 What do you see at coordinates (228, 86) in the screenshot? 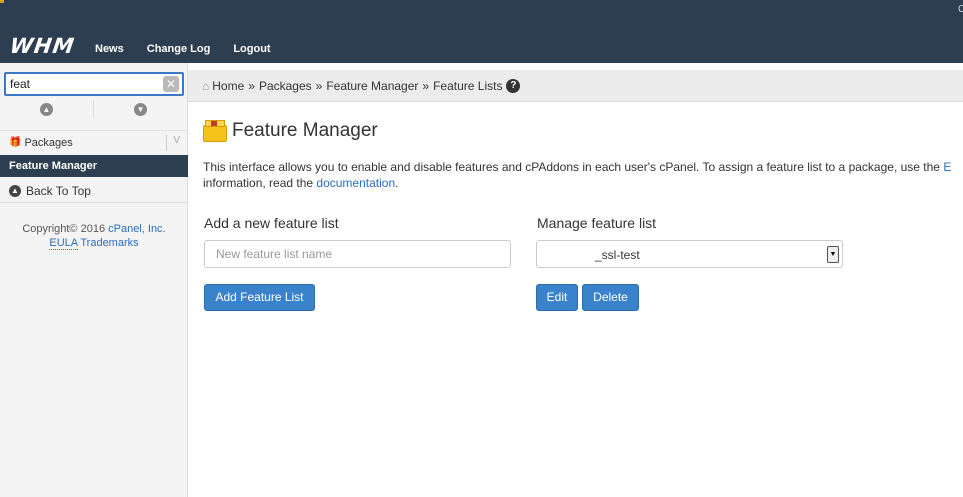
I see `breadcrumb-home: Home` at bounding box center [228, 86].